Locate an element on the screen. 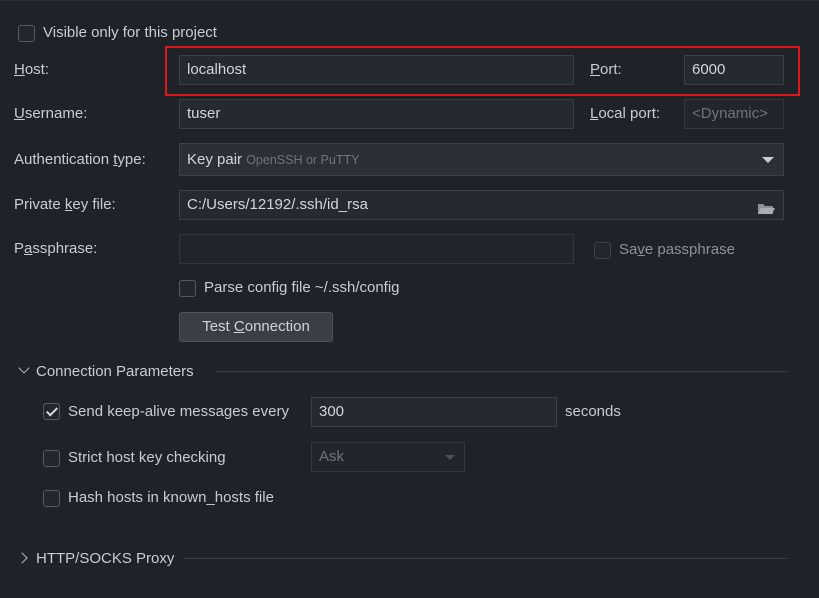 This screenshot has height=598, width=819. auth-type-label: Authentication type: is located at coordinates (80, 159).